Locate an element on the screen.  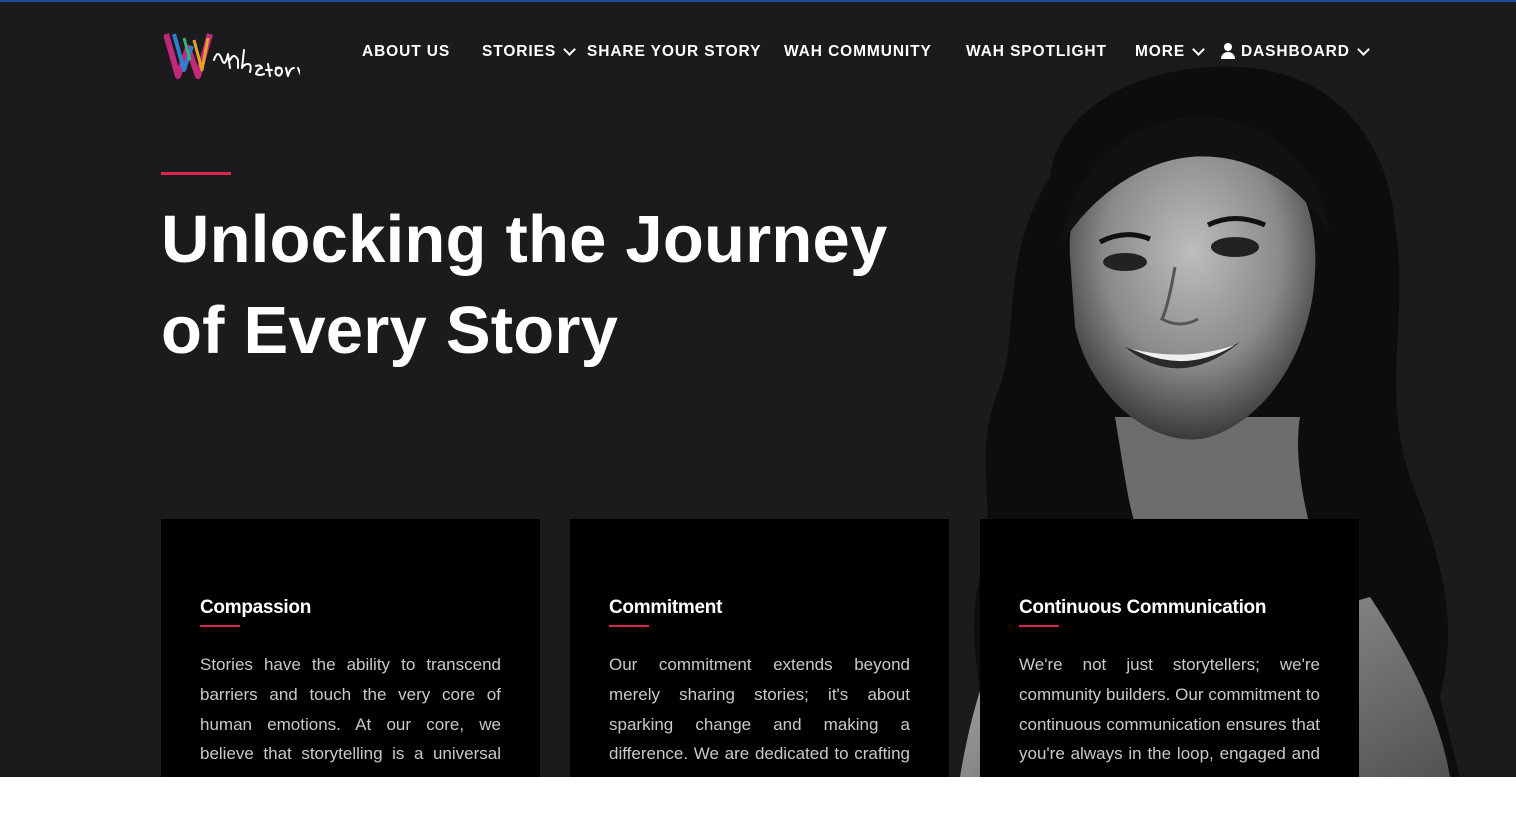
nav-stories-label: STORIES is located at coordinates (519, 51).